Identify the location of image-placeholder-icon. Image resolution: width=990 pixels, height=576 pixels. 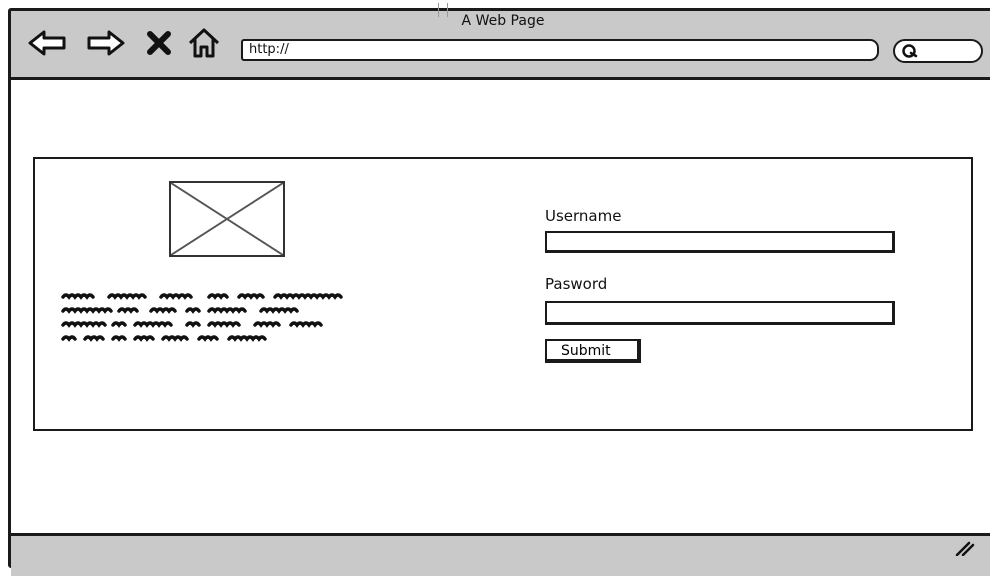
(227, 219).